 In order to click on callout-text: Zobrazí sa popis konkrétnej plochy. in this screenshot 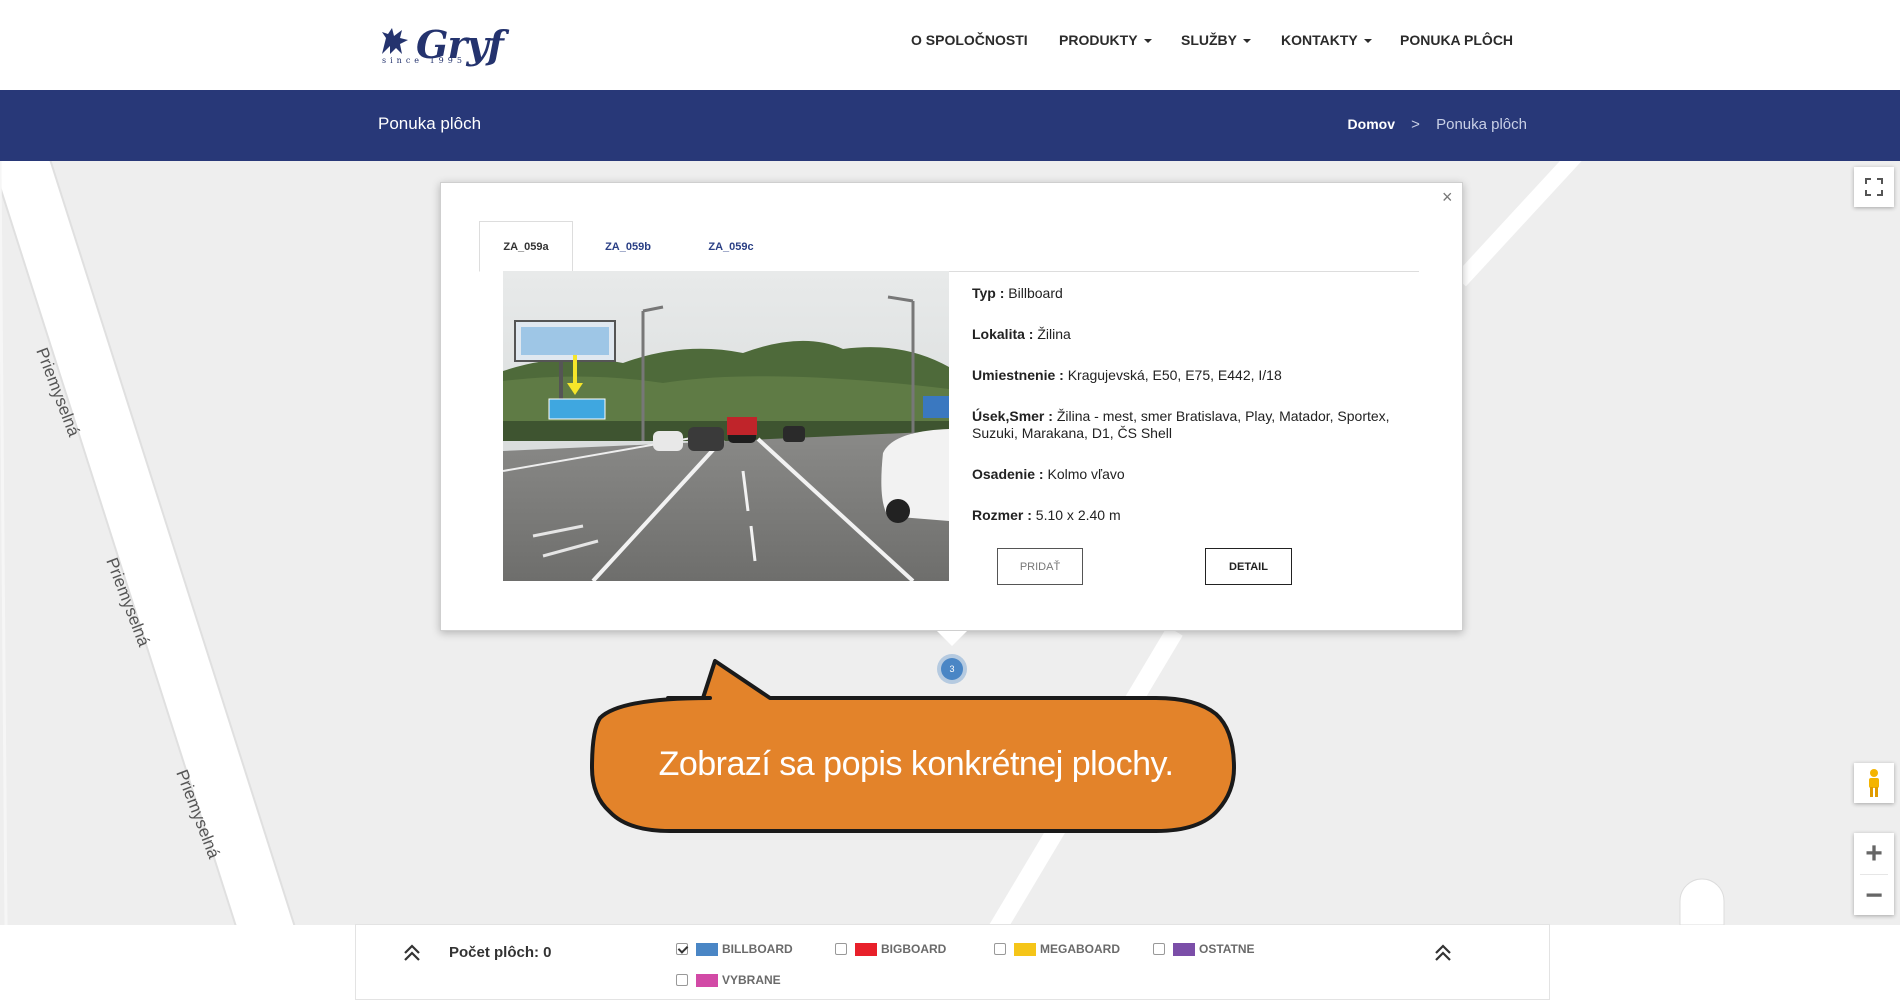, I will do `click(916, 764)`.